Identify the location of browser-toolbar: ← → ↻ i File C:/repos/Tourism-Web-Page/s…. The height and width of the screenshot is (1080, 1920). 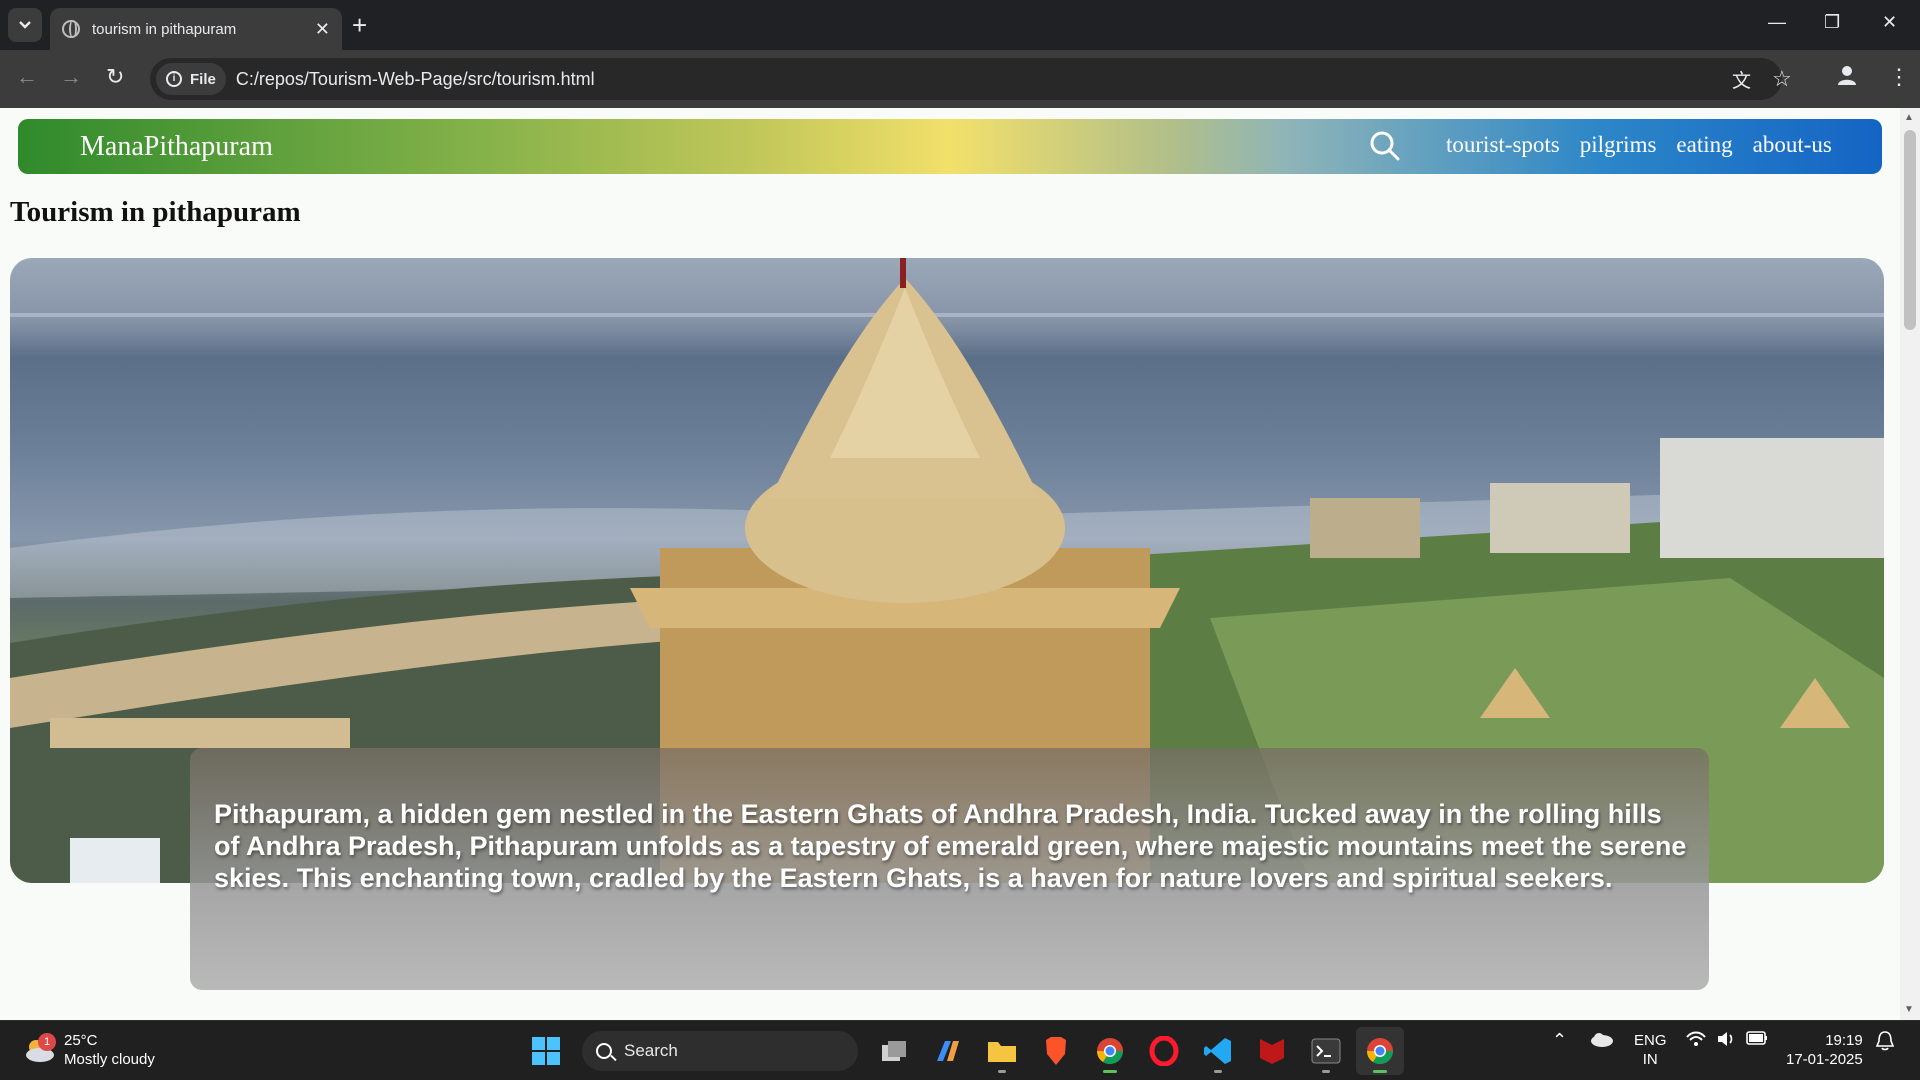
(960, 79).